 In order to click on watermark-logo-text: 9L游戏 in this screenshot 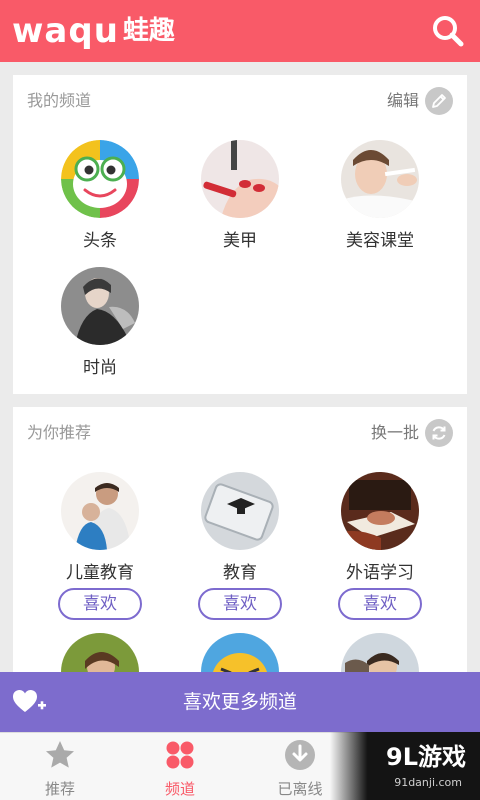, I will do `click(426, 757)`.